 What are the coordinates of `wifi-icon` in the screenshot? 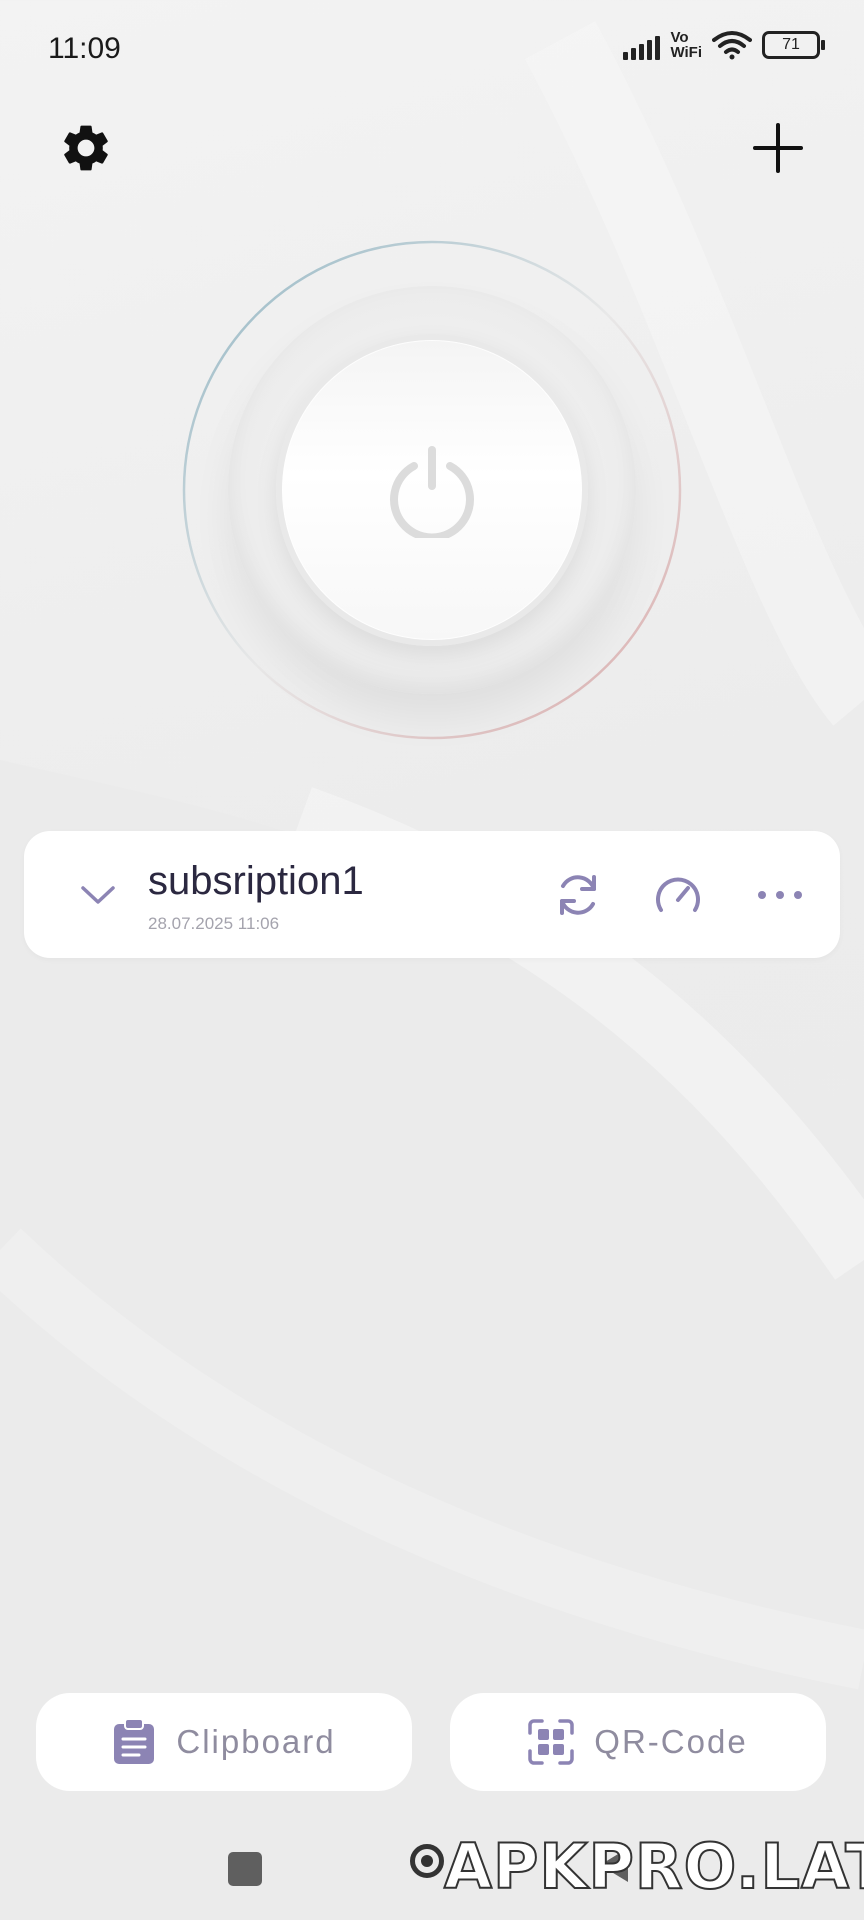 It's located at (732, 45).